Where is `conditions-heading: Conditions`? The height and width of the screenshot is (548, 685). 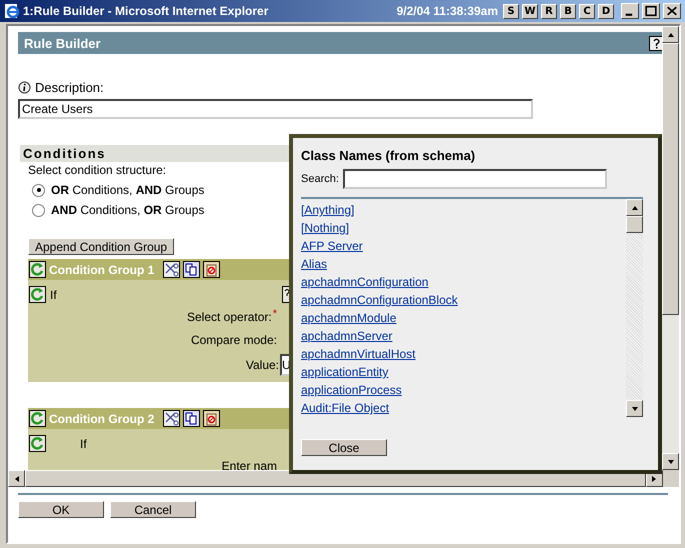
conditions-heading: Conditions is located at coordinates (155, 153).